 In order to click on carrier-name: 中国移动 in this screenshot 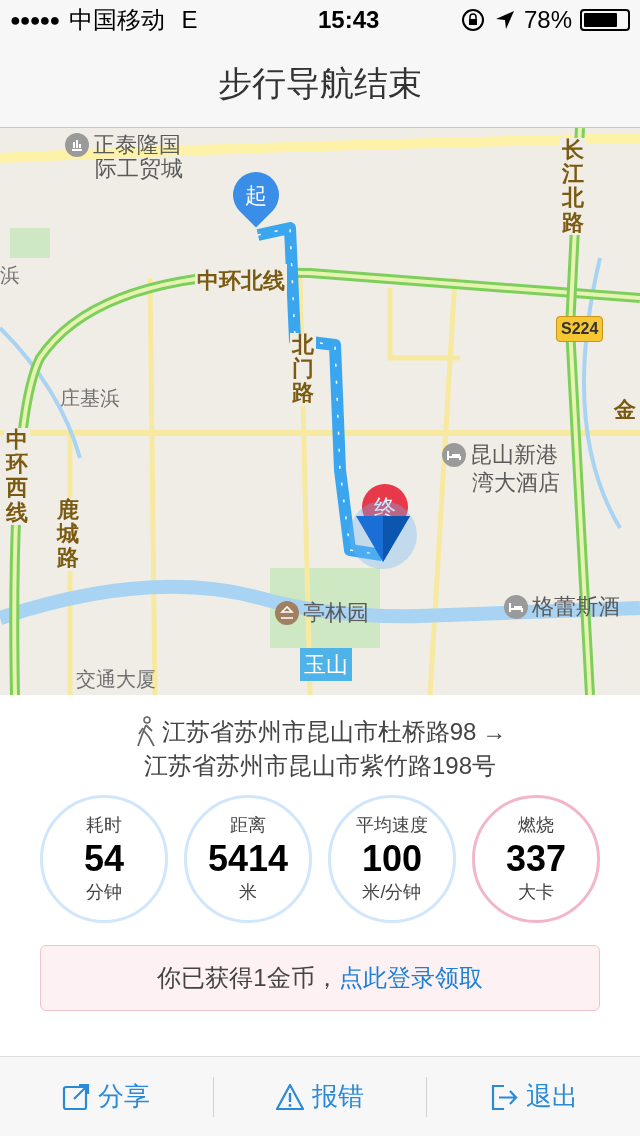, I will do `click(117, 20)`.